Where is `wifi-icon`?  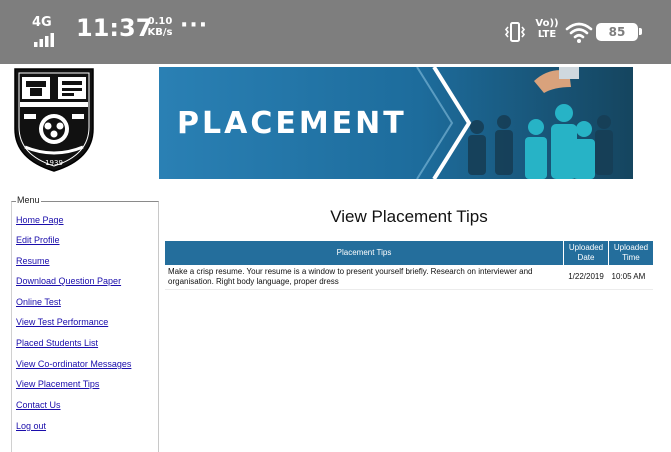
wifi-icon is located at coordinates (579, 32).